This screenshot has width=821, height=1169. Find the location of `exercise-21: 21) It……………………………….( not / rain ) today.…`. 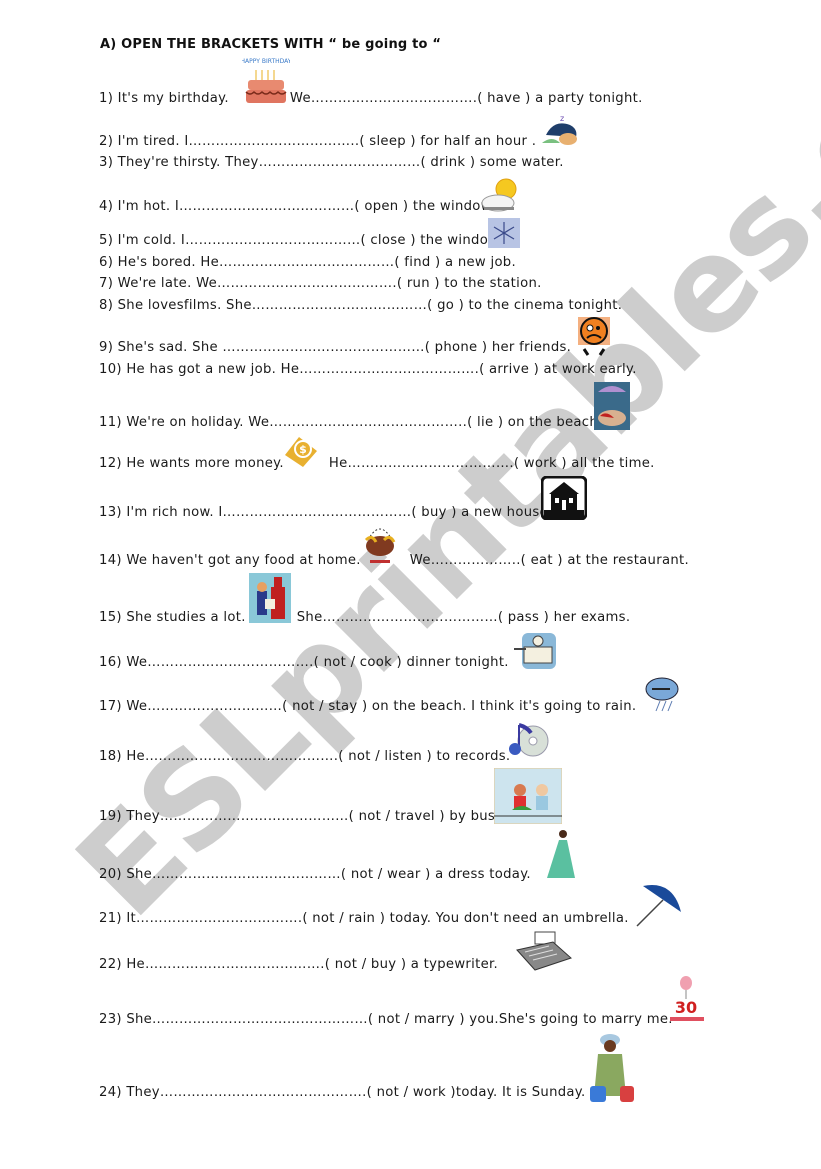

exercise-21: 21) It……………………………….( not / rain ) today.… is located at coordinates (364, 918).